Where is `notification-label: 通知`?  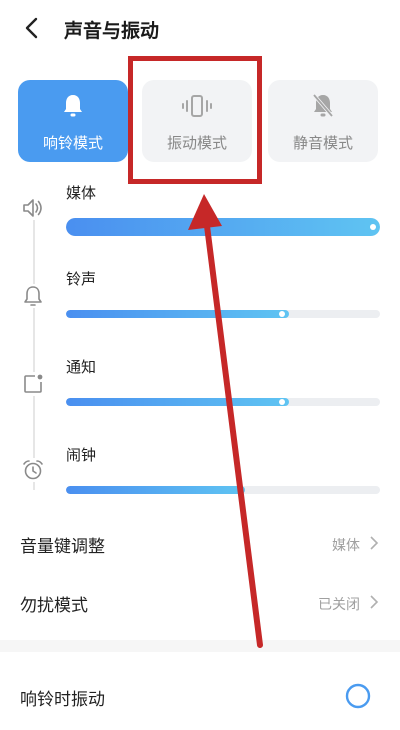 notification-label: 通知 is located at coordinates (81, 367).